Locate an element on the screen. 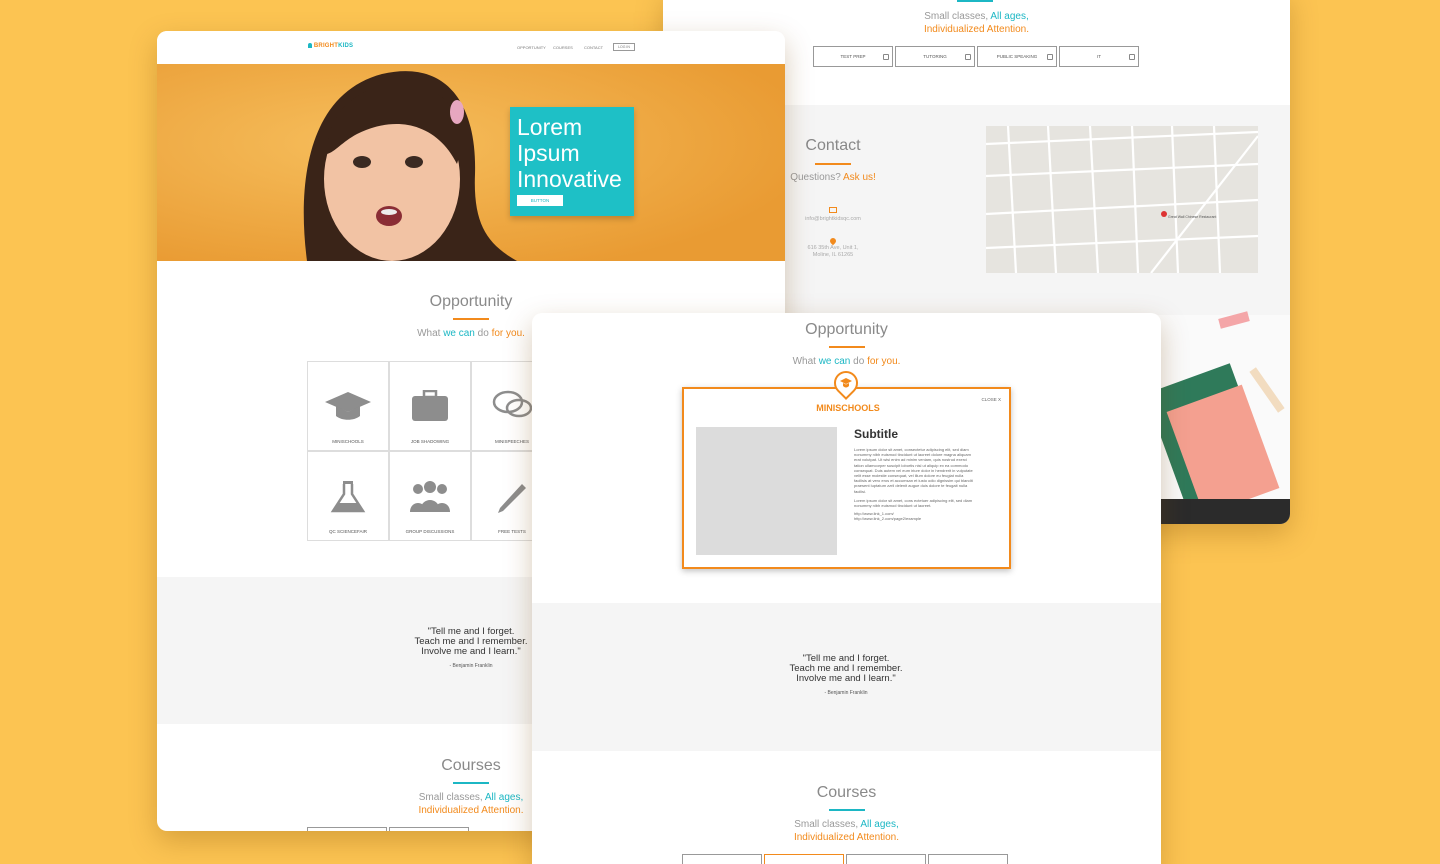  hero-line-3: Innovative is located at coordinates (569, 179).